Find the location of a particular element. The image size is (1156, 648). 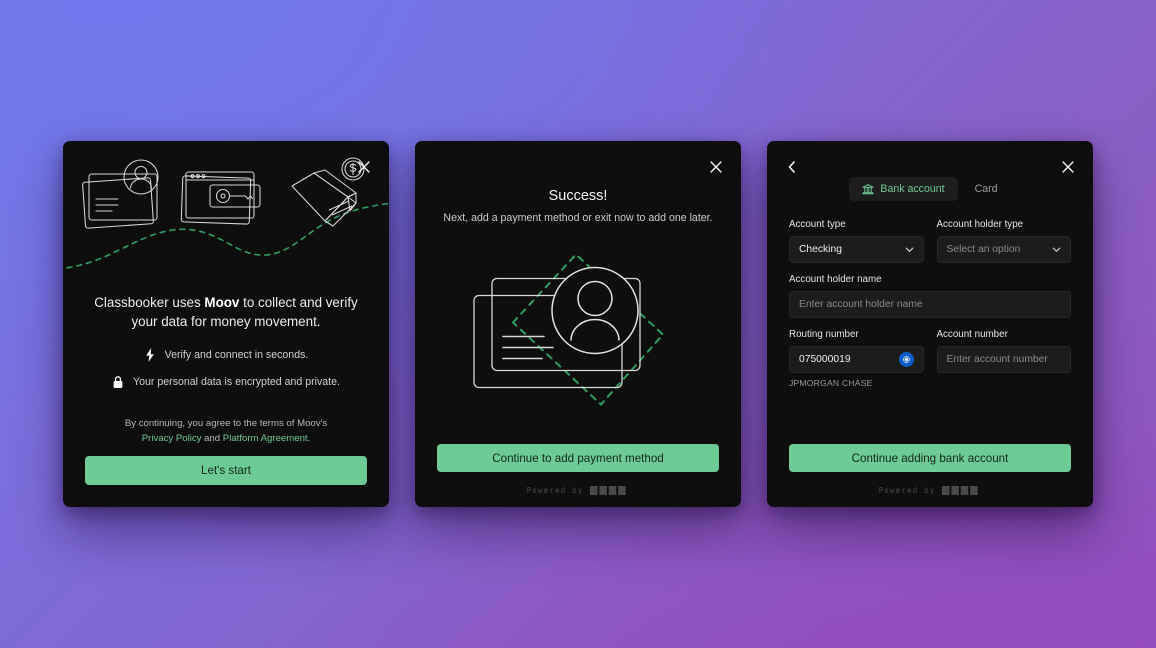

routing-number-input: 075000019 is located at coordinates (856, 359).